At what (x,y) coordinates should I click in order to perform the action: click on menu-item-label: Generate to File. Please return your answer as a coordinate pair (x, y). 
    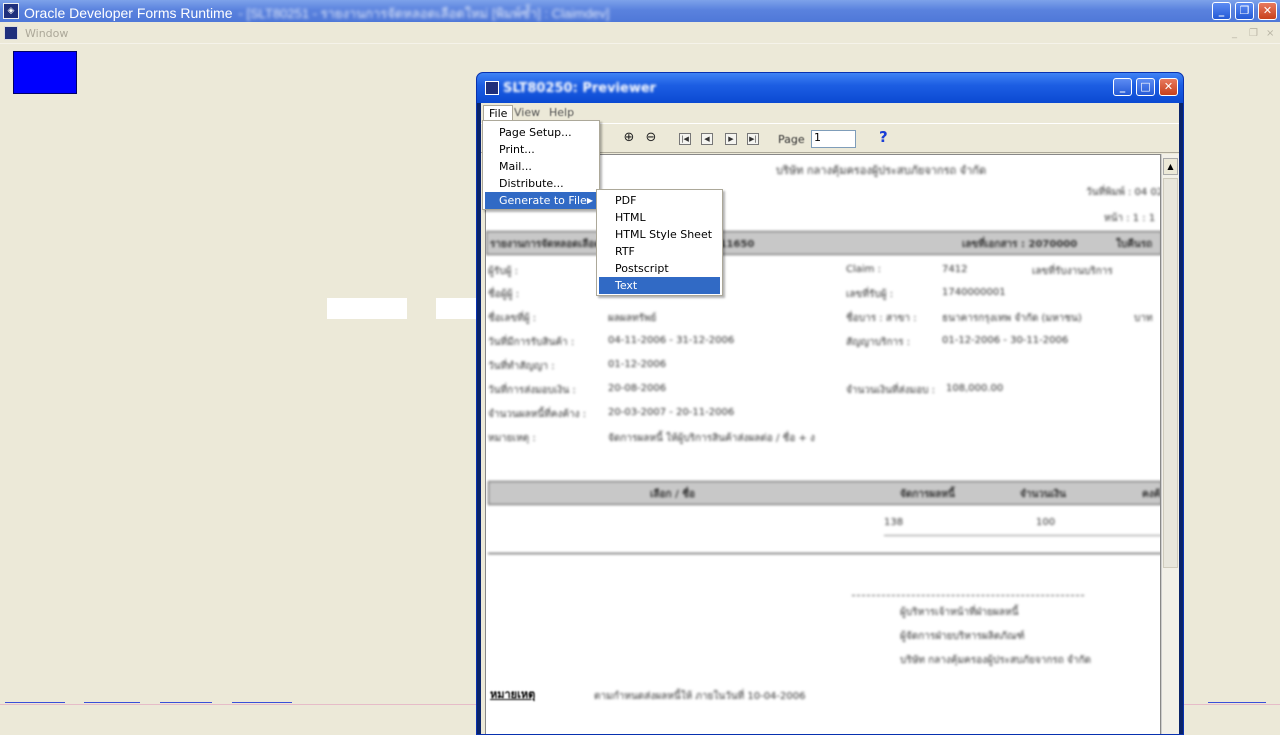
    Looking at the image, I should click on (543, 200).